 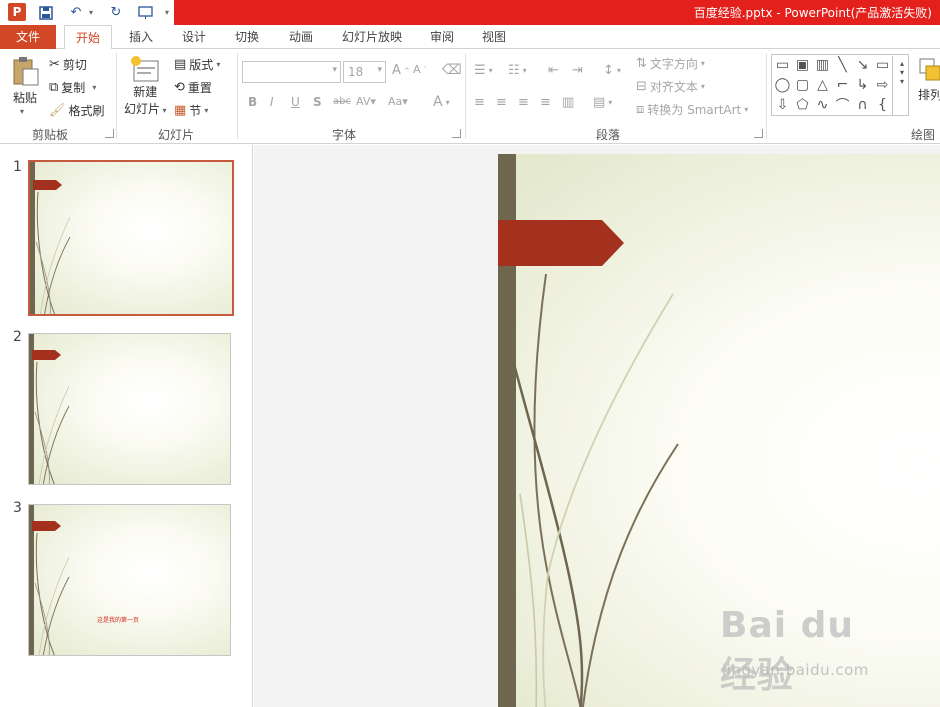 I want to click on slide-thumbnail-3: 这是我的第一页, so click(x=129, y=580).